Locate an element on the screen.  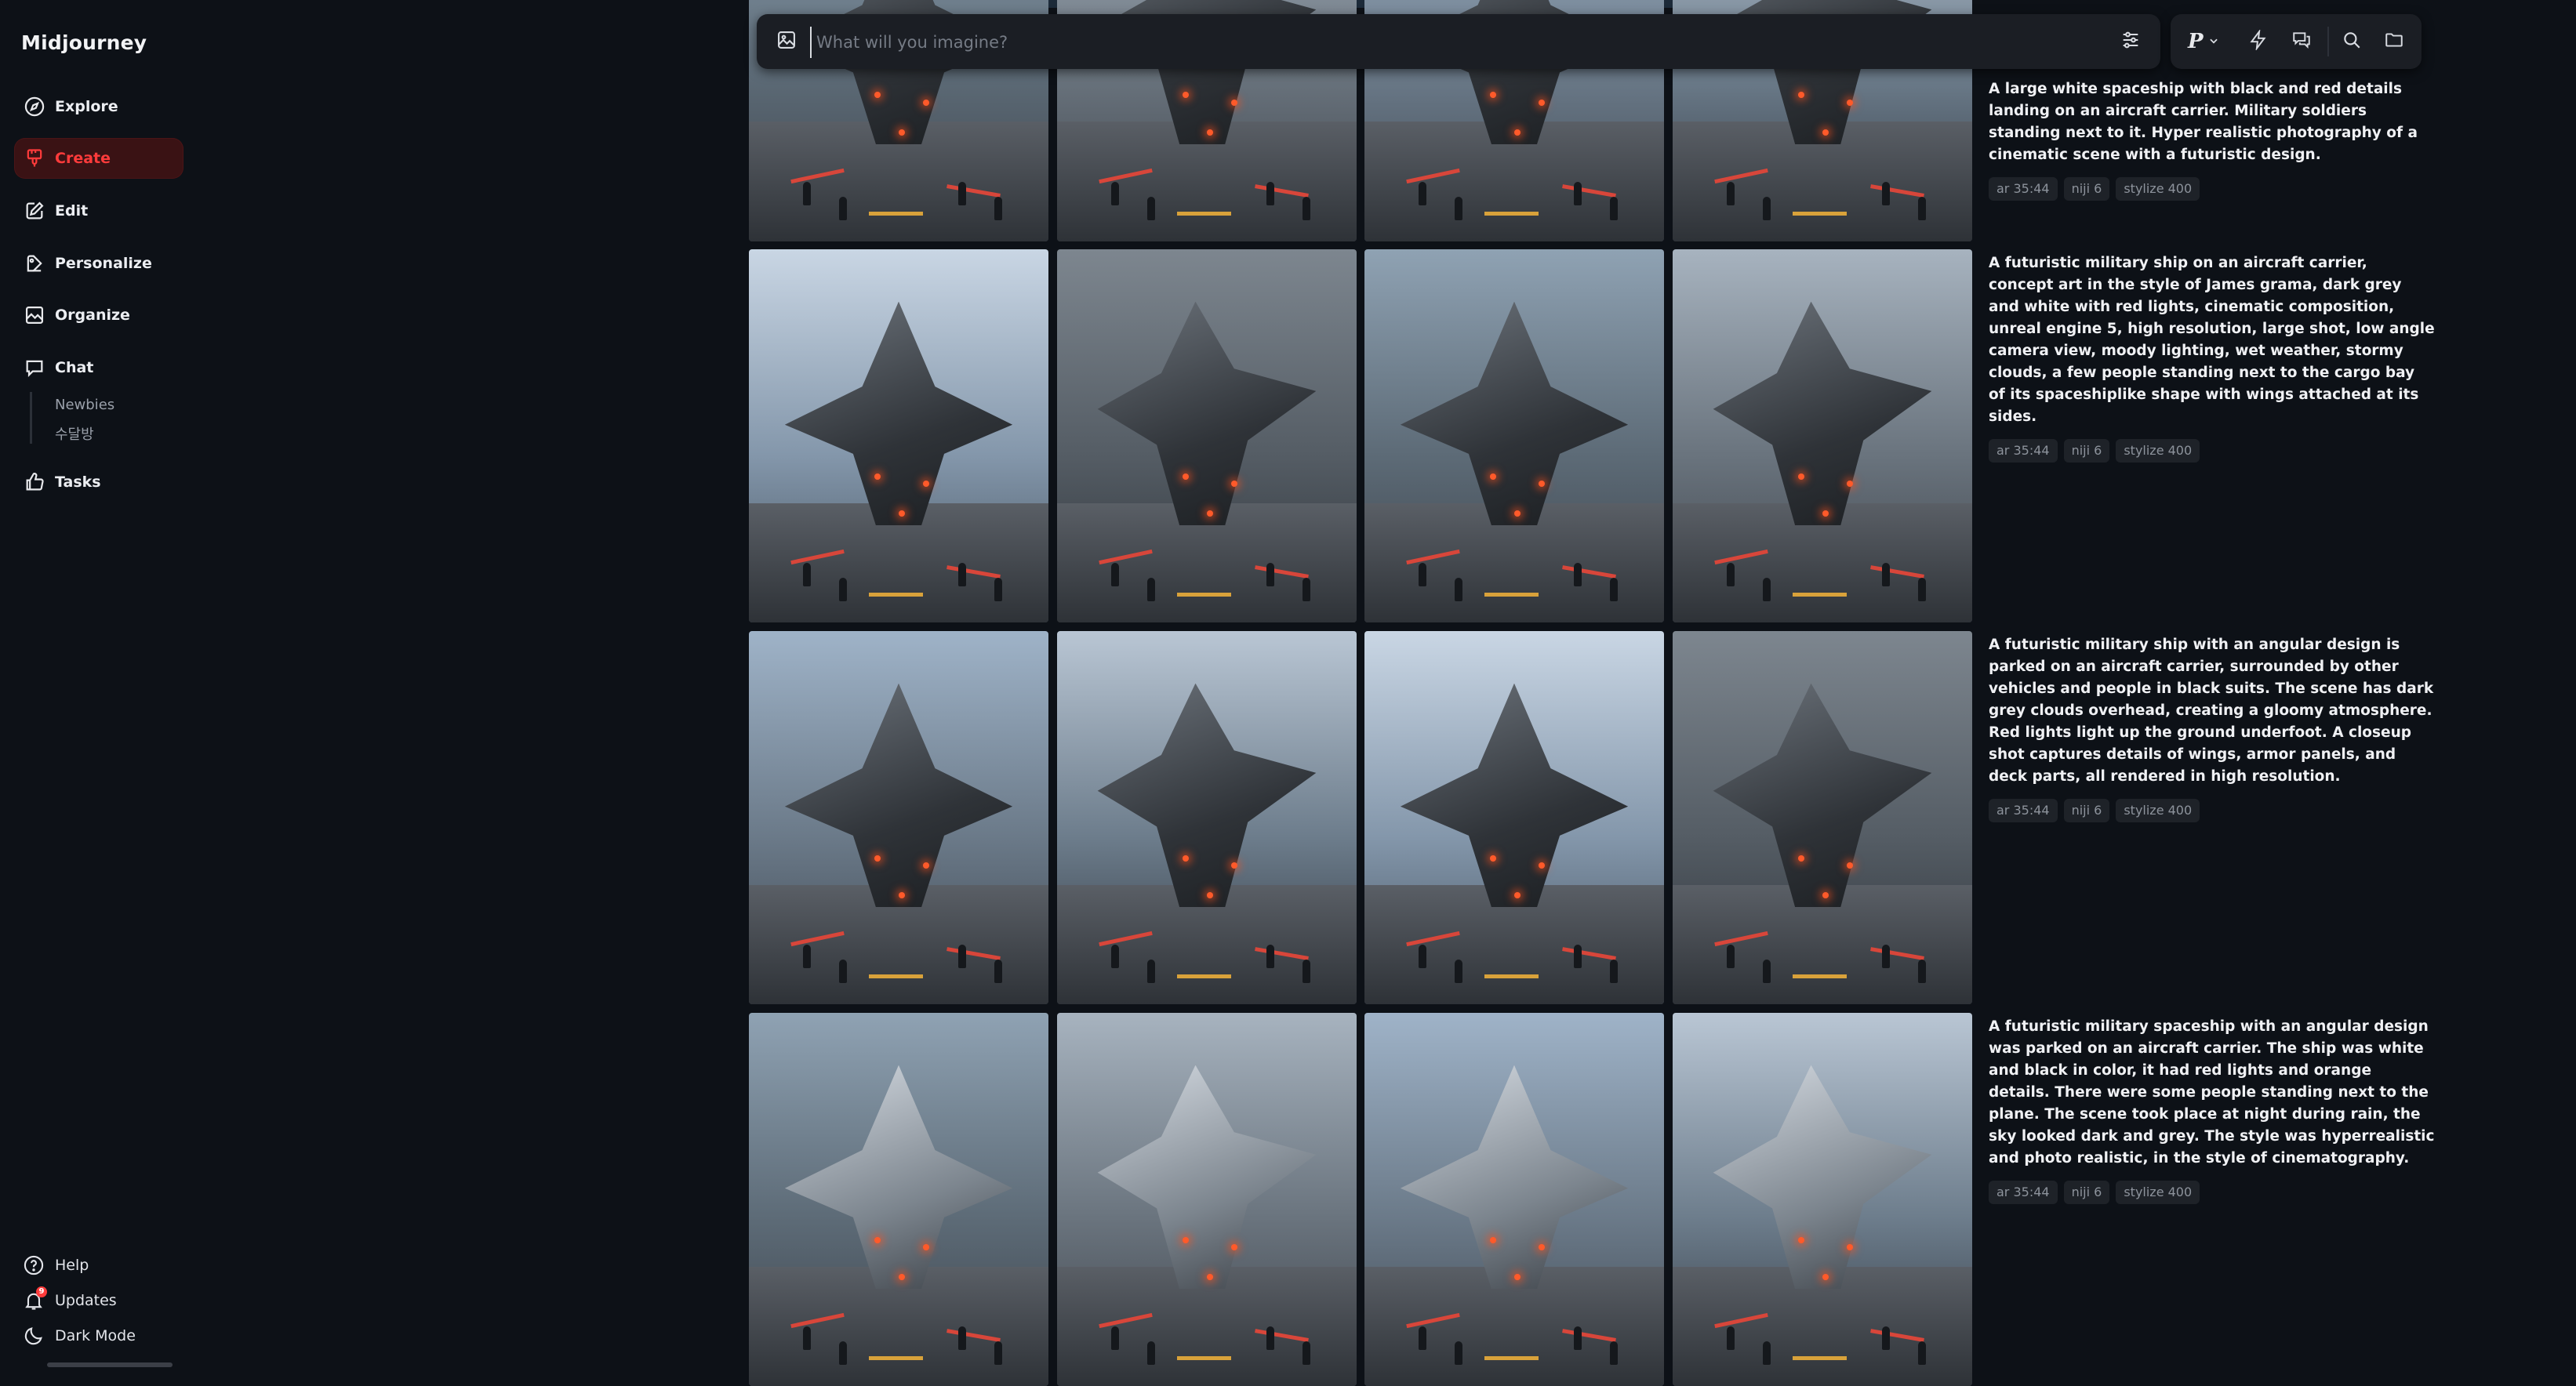
chat-room-sudalbang: 수달방 is located at coordinates (74, 433).